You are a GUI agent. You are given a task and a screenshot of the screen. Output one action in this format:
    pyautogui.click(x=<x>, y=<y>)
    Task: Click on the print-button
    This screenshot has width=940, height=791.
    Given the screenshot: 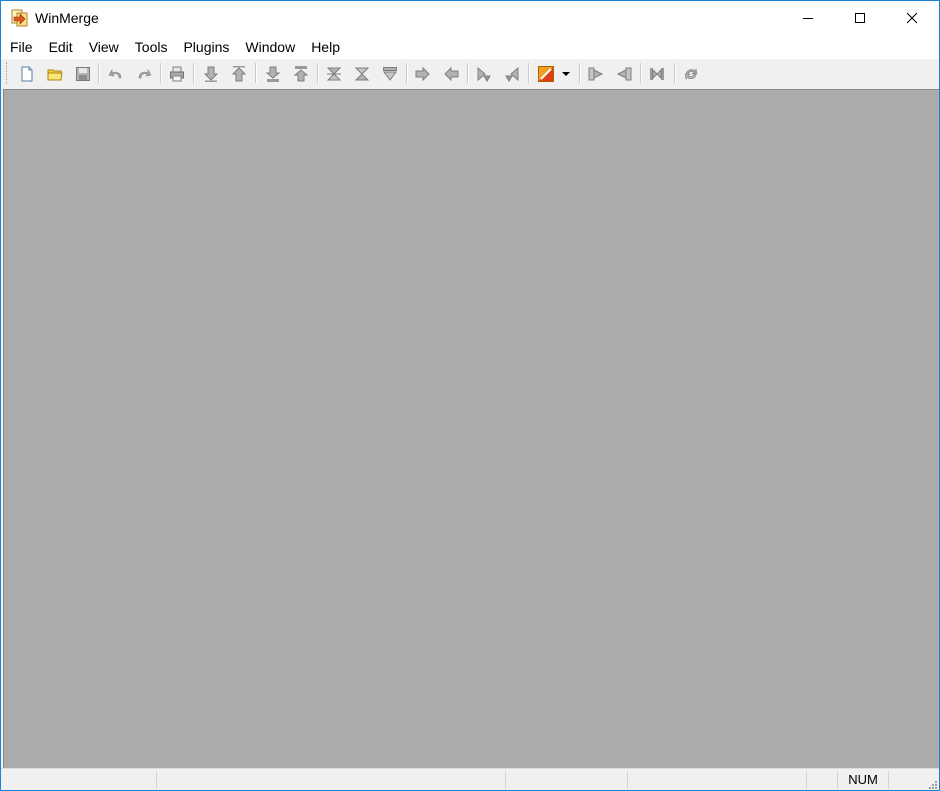 What is the action you would take?
    pyautogui.click(x=177, y=74)
    